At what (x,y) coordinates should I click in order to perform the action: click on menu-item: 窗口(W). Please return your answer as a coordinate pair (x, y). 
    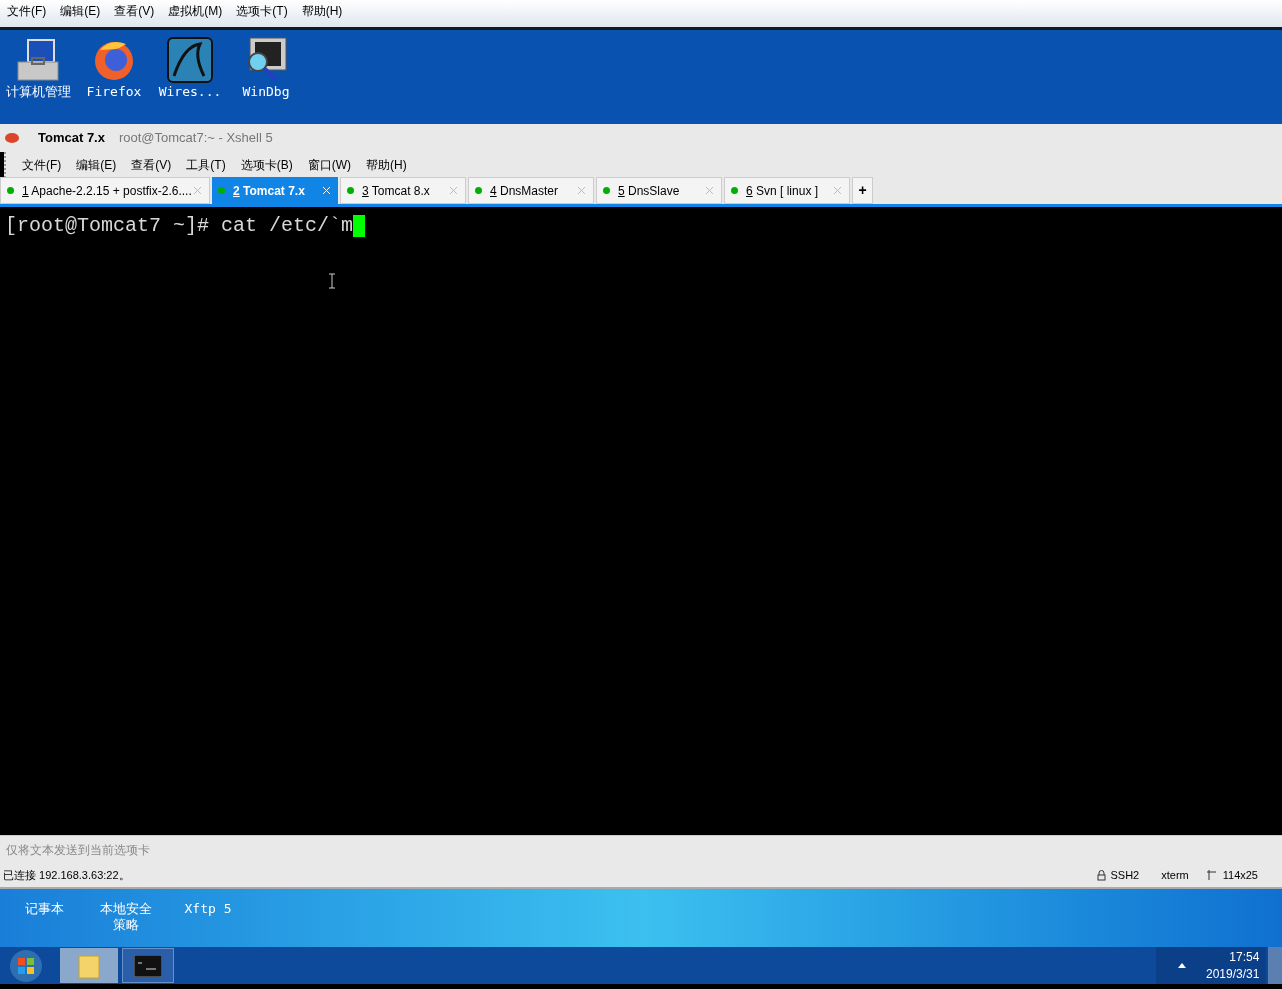
    Looking at the image, I should click on (329, 165).